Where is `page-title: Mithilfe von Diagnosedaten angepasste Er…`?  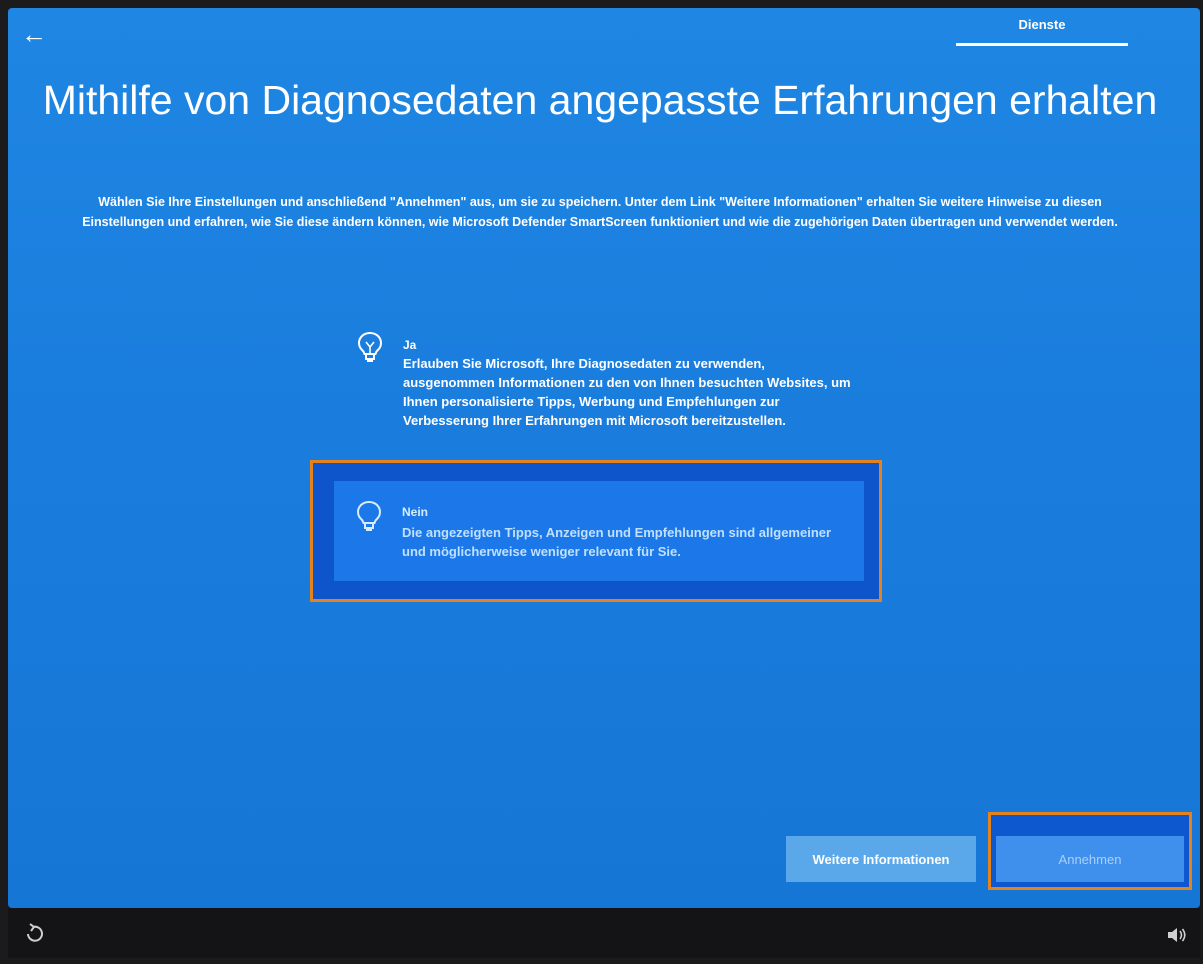 page-title: Mithilfe von Diagnosedaten angepasste Er… is located at coordinates (600, 100).